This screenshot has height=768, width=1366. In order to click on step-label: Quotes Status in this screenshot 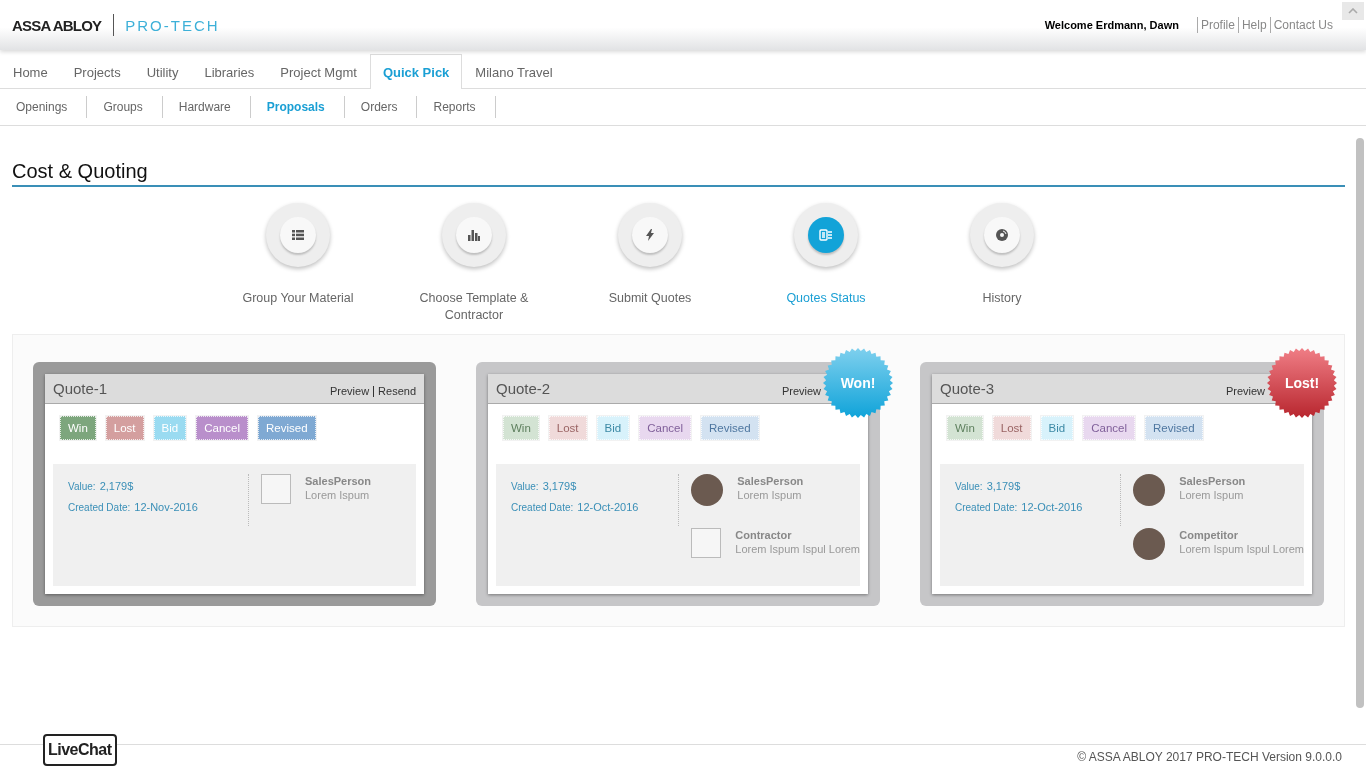, I will do `click(826, 298)`.